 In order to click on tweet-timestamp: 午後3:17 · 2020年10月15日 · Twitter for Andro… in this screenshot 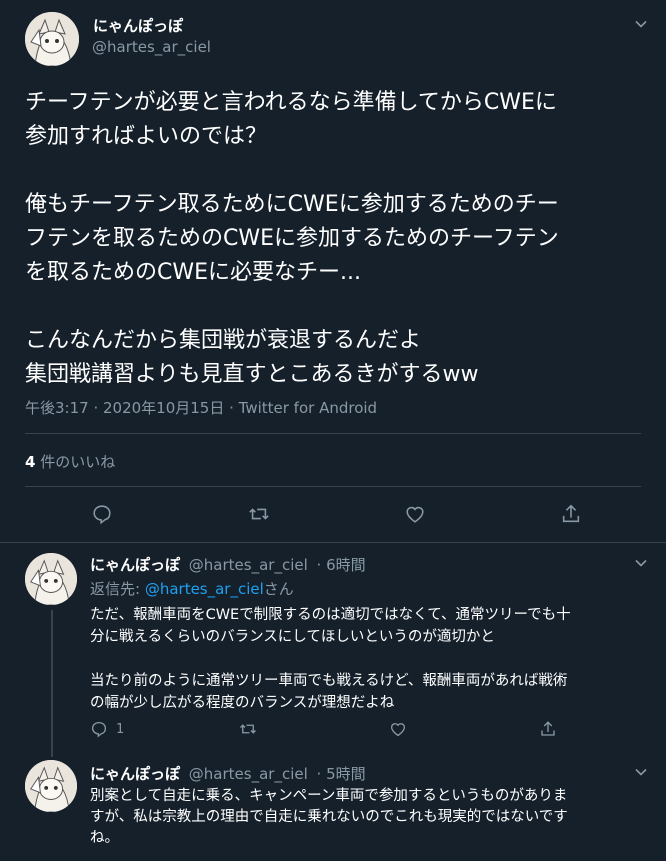, I will do `click(201, 407)`.